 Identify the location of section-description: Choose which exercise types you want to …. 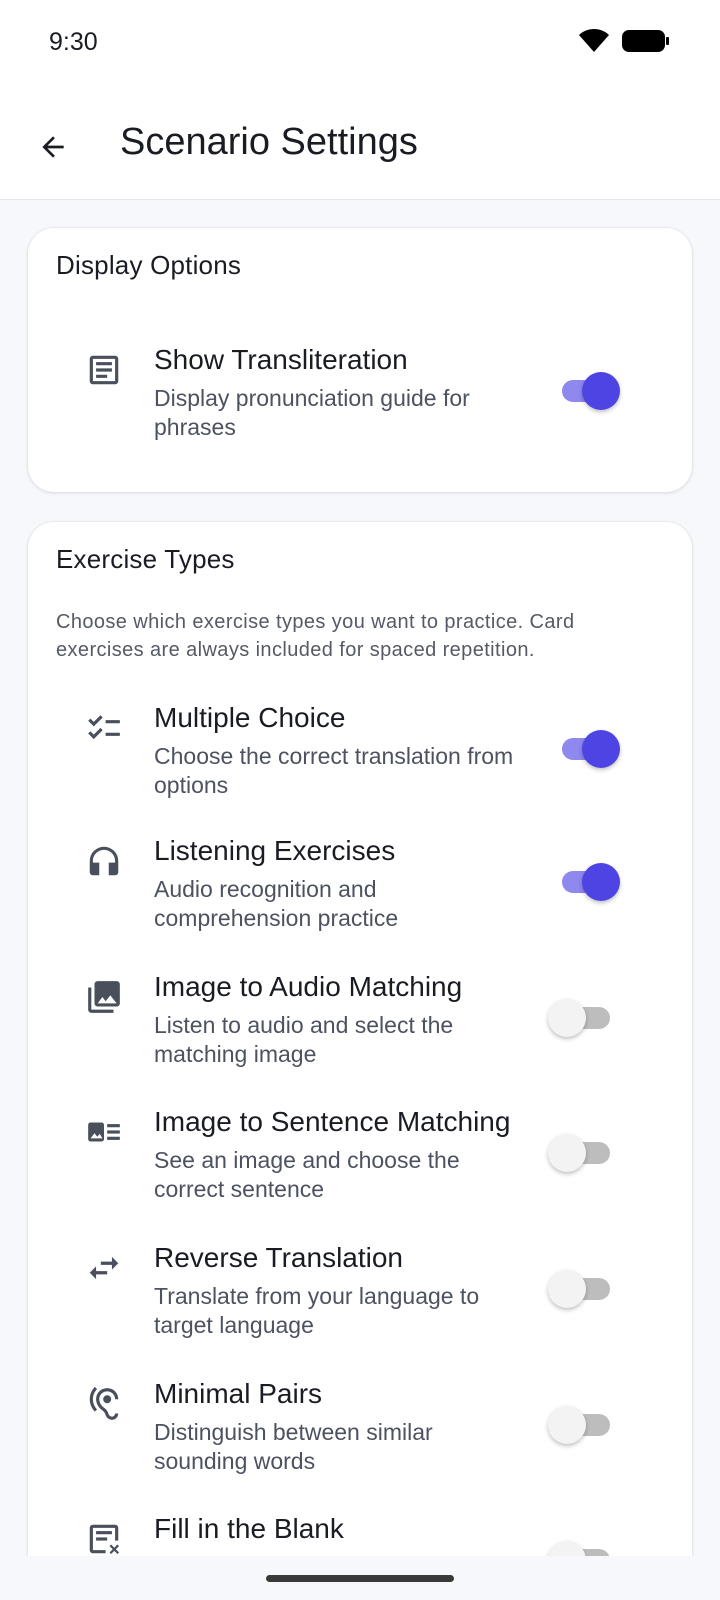
(315, 636).